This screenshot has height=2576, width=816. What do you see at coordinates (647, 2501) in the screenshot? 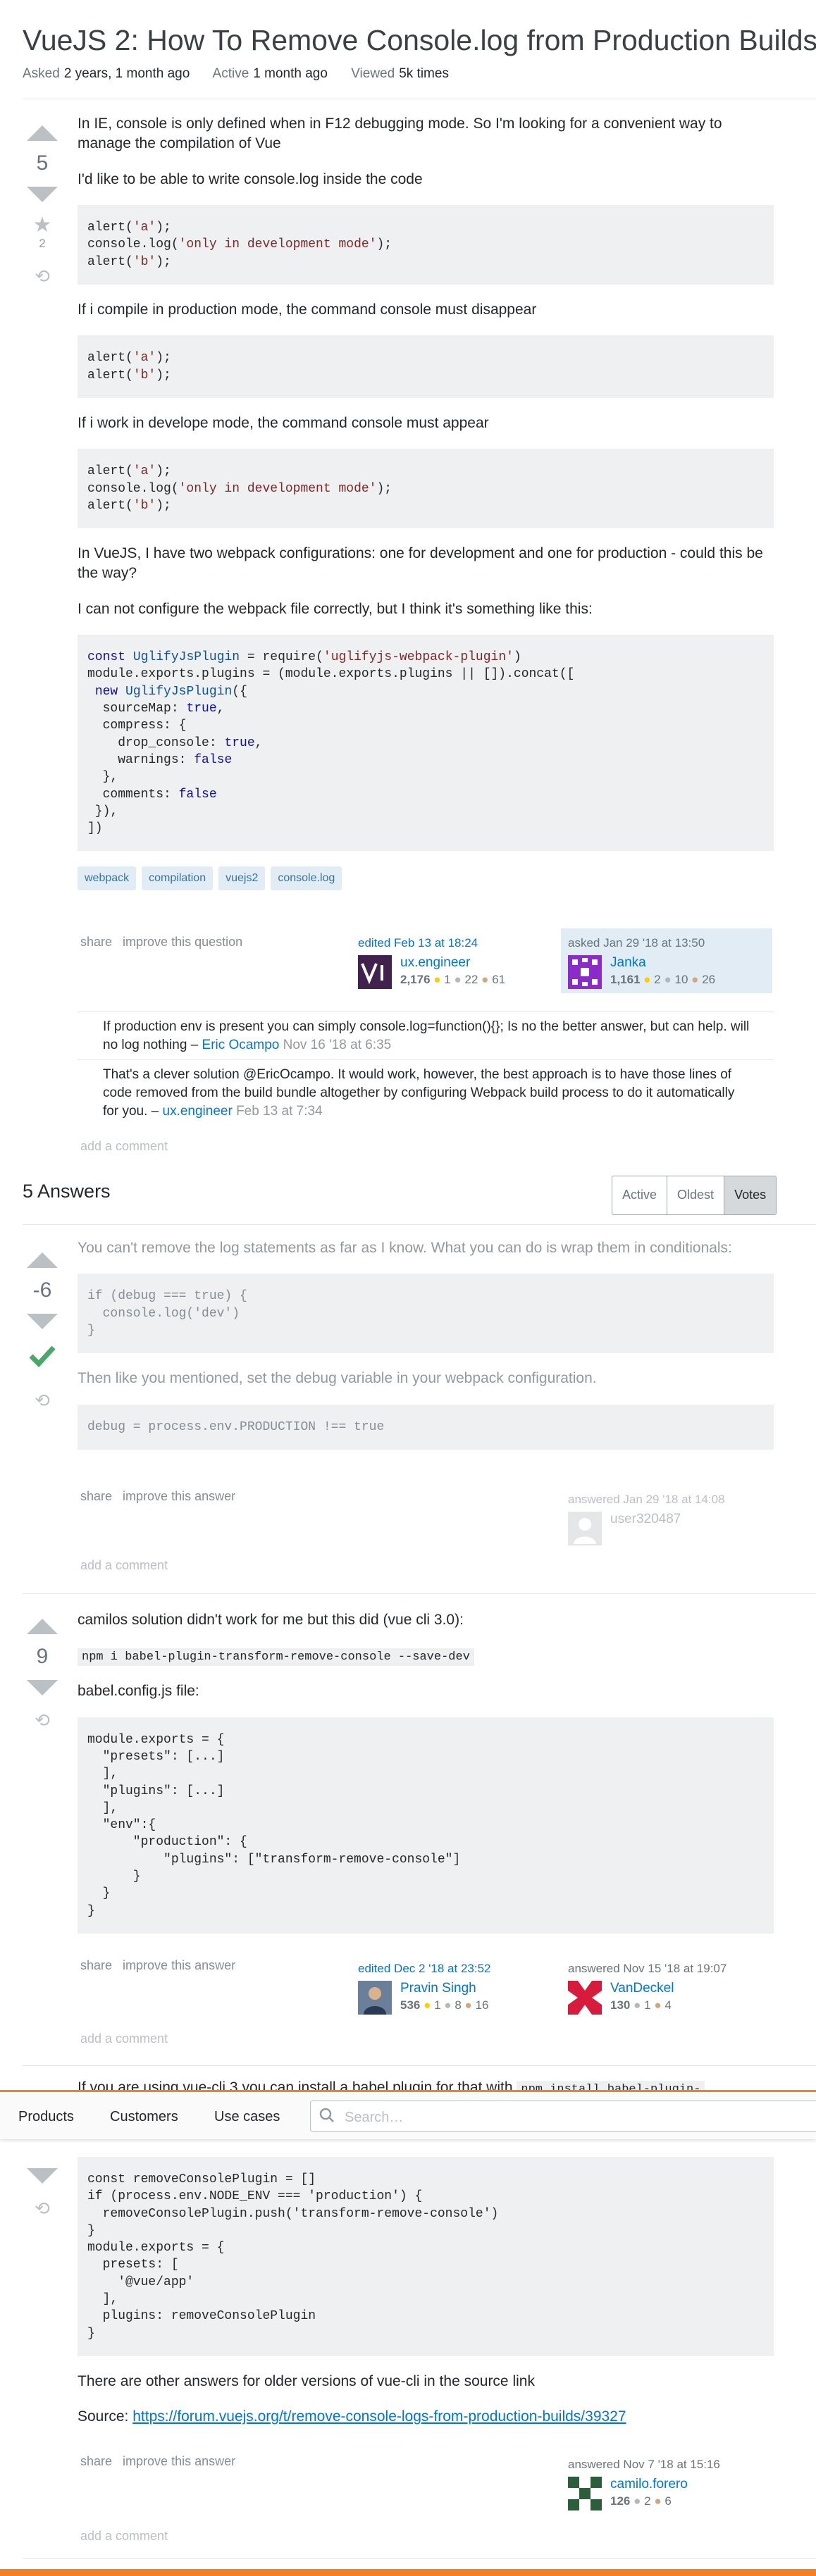
I see `silver-badges: 2` at bounding box center [647, 2501].